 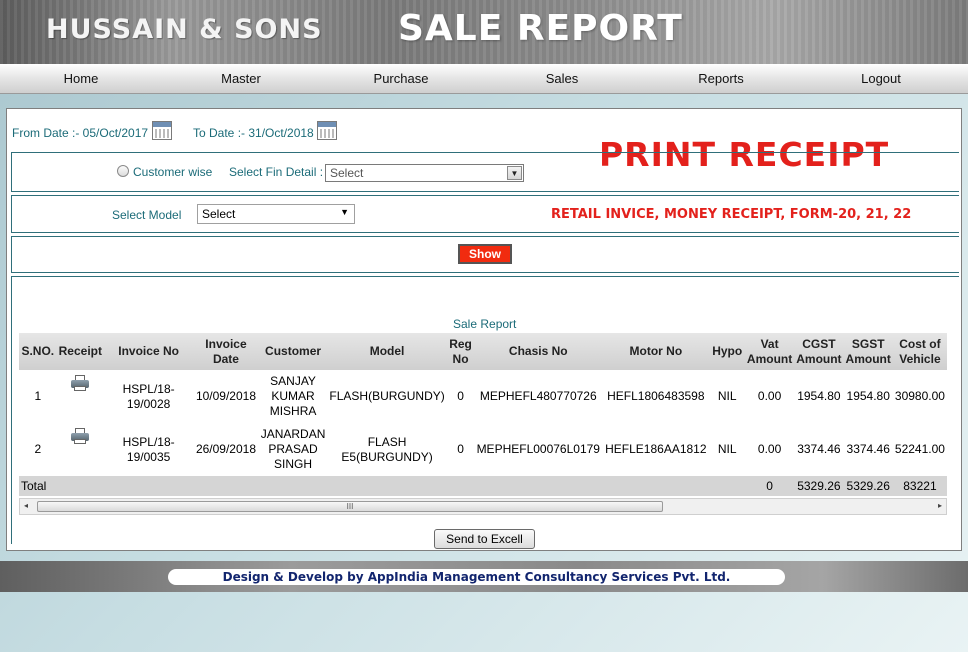 What do you see at coordinates (387, 351) in the screenshot?
I see `col-model: Model` at bounding box center [387, 351].